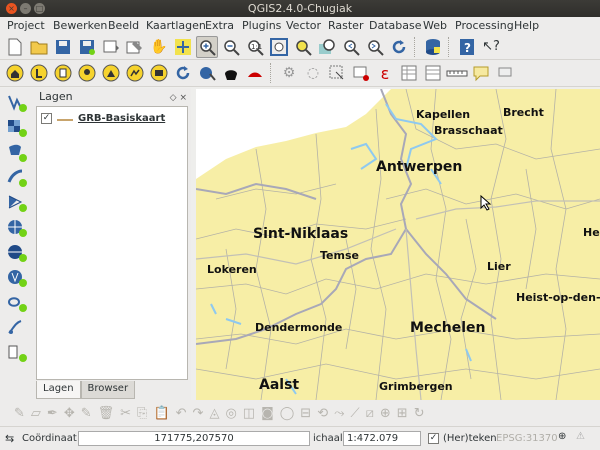 This screenshot has width=600, height=450. I want to click on close-window-icon: ×, so click(11, 8).